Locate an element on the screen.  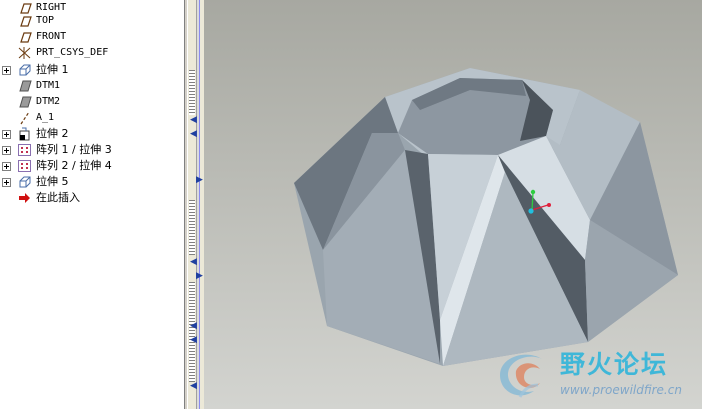
tree-item-label: PRT_CSYS_DEF is located at coordinates (72, 52).